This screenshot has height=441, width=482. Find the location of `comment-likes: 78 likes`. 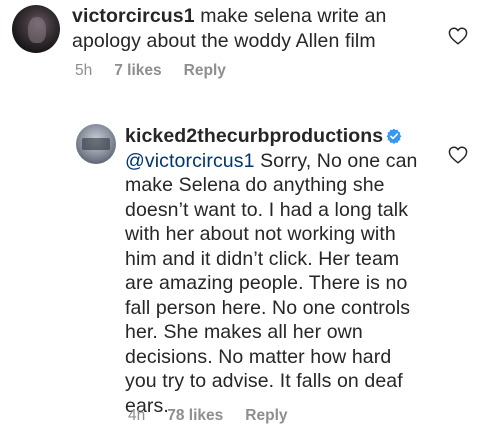

comment-likes: 78 likes is located at coordinates (195, 416).